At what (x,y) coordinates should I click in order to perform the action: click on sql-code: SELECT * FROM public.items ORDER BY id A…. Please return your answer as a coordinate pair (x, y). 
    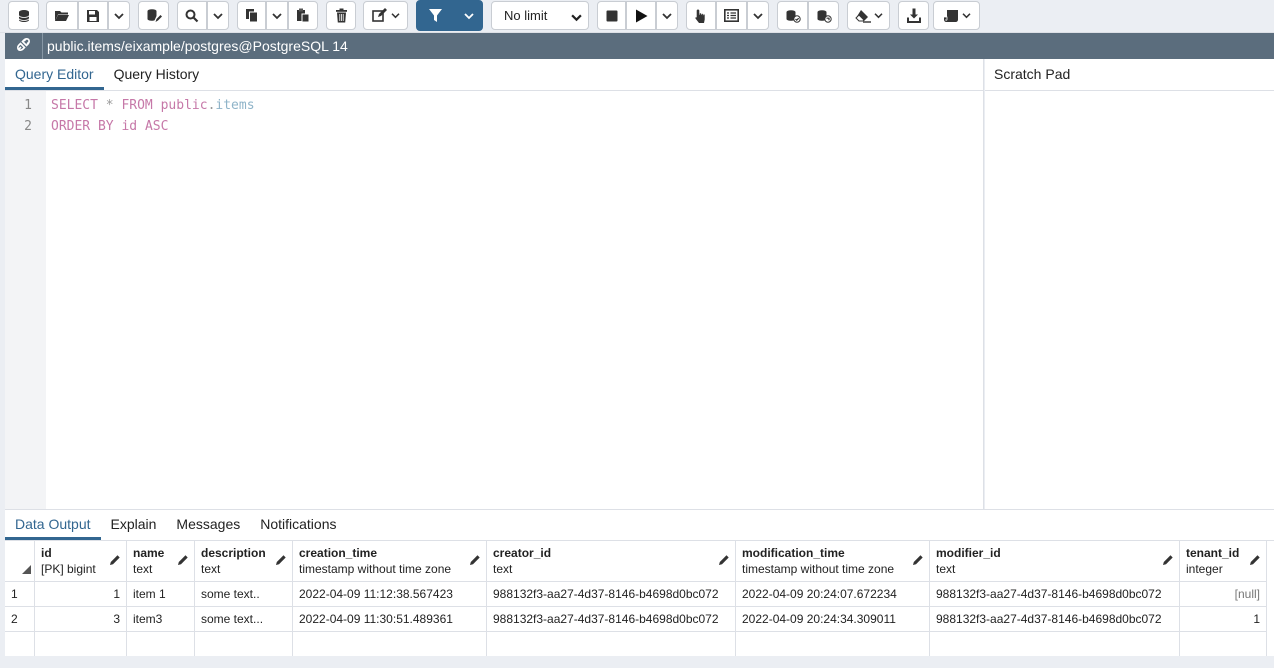
    Looking at the image, I should click on (153, 116).